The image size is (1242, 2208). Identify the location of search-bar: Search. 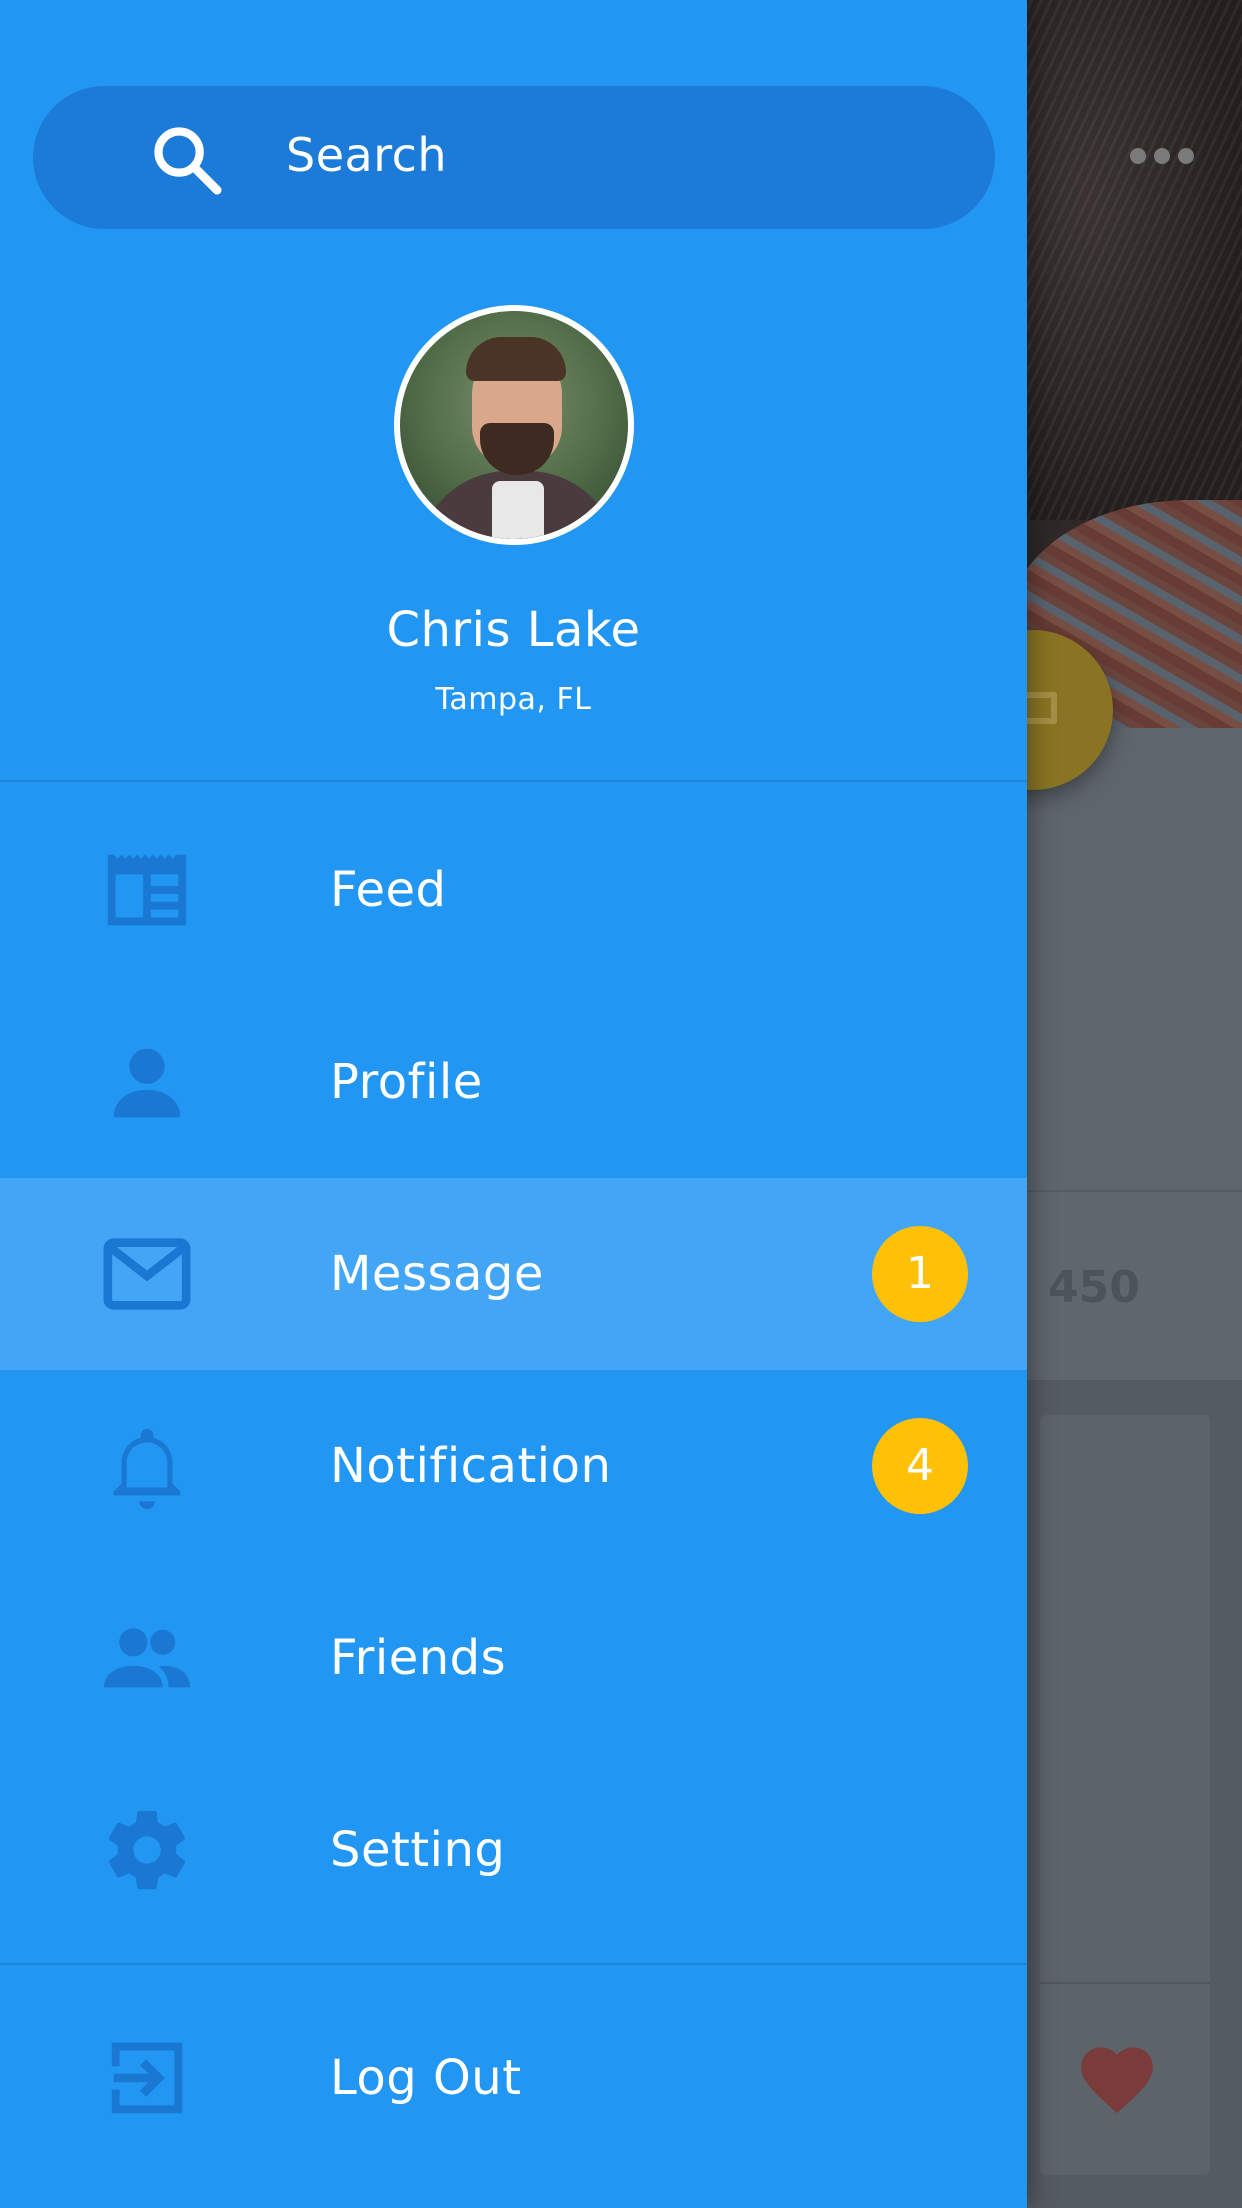
(514, 157).